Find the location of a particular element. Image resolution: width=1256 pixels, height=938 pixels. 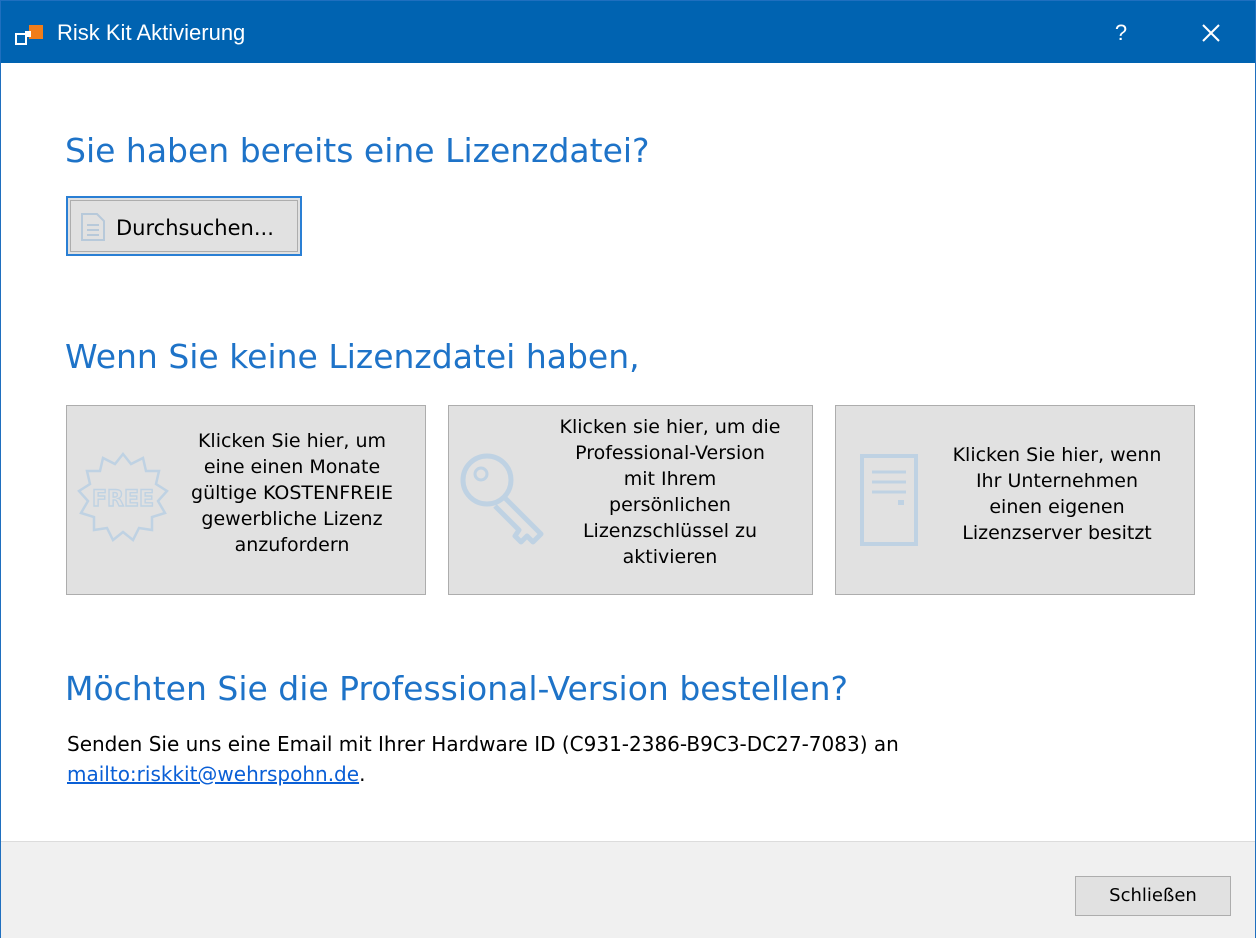

tile-line: einen eigenen is located at coordinates (1057, 507).